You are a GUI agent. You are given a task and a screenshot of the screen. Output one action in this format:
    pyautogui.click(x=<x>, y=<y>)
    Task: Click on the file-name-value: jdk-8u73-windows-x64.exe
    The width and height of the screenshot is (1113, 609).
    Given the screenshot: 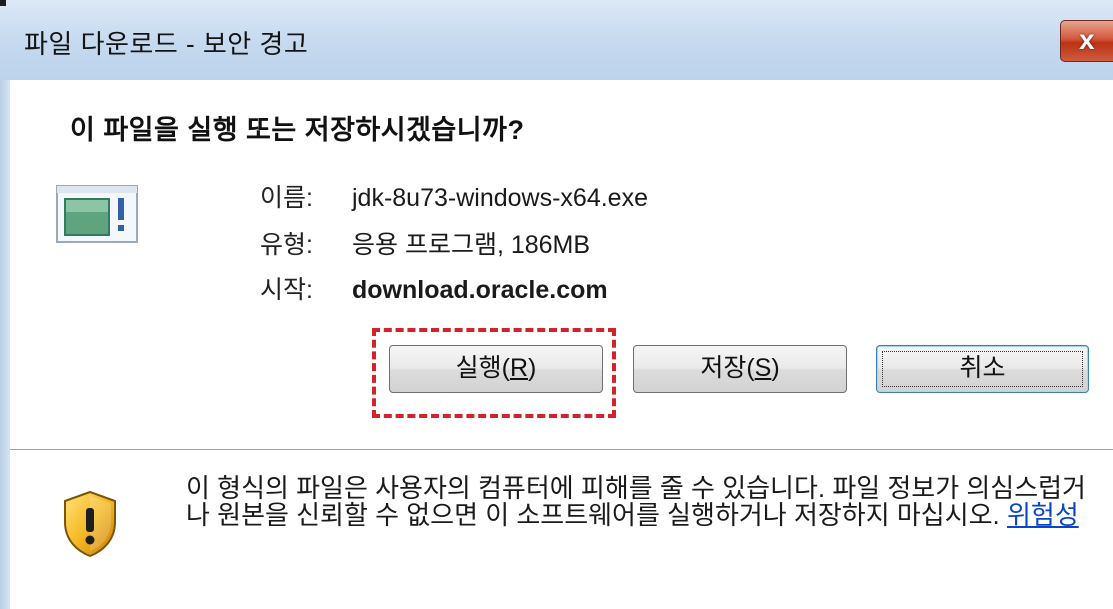 What is the action you would take?
    pyautogui.click(x=500, y=198)
    